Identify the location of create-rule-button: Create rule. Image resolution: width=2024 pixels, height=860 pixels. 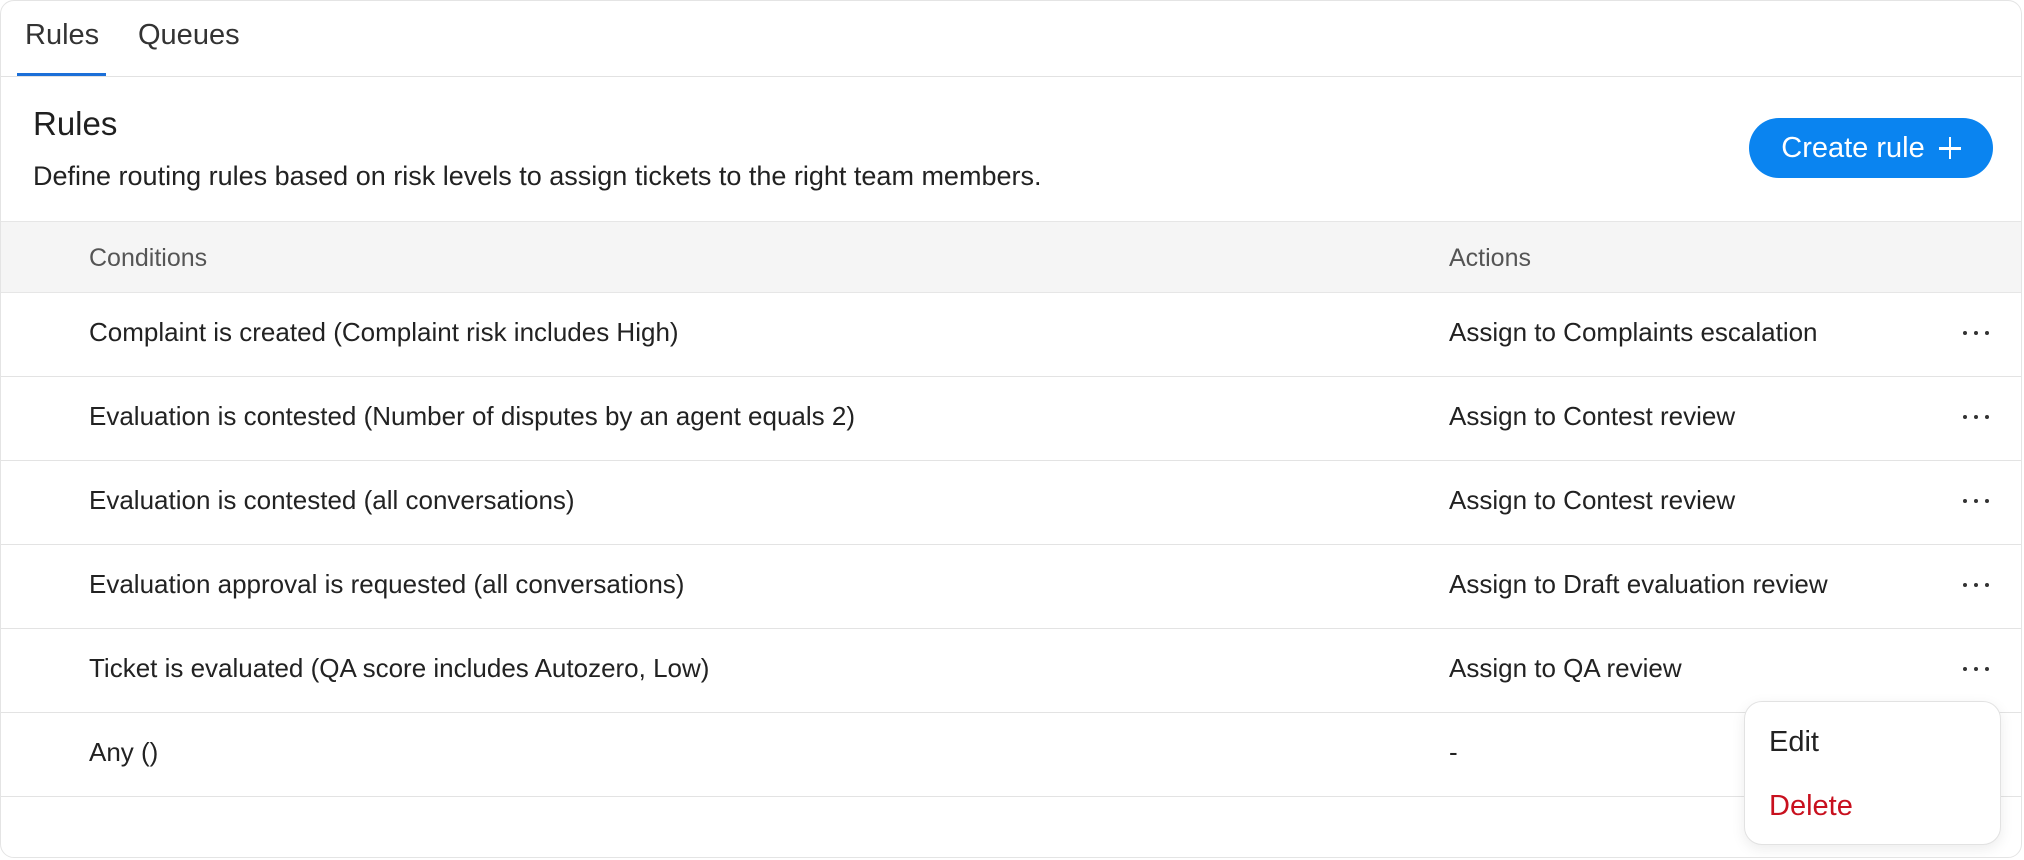
(1871, 148).